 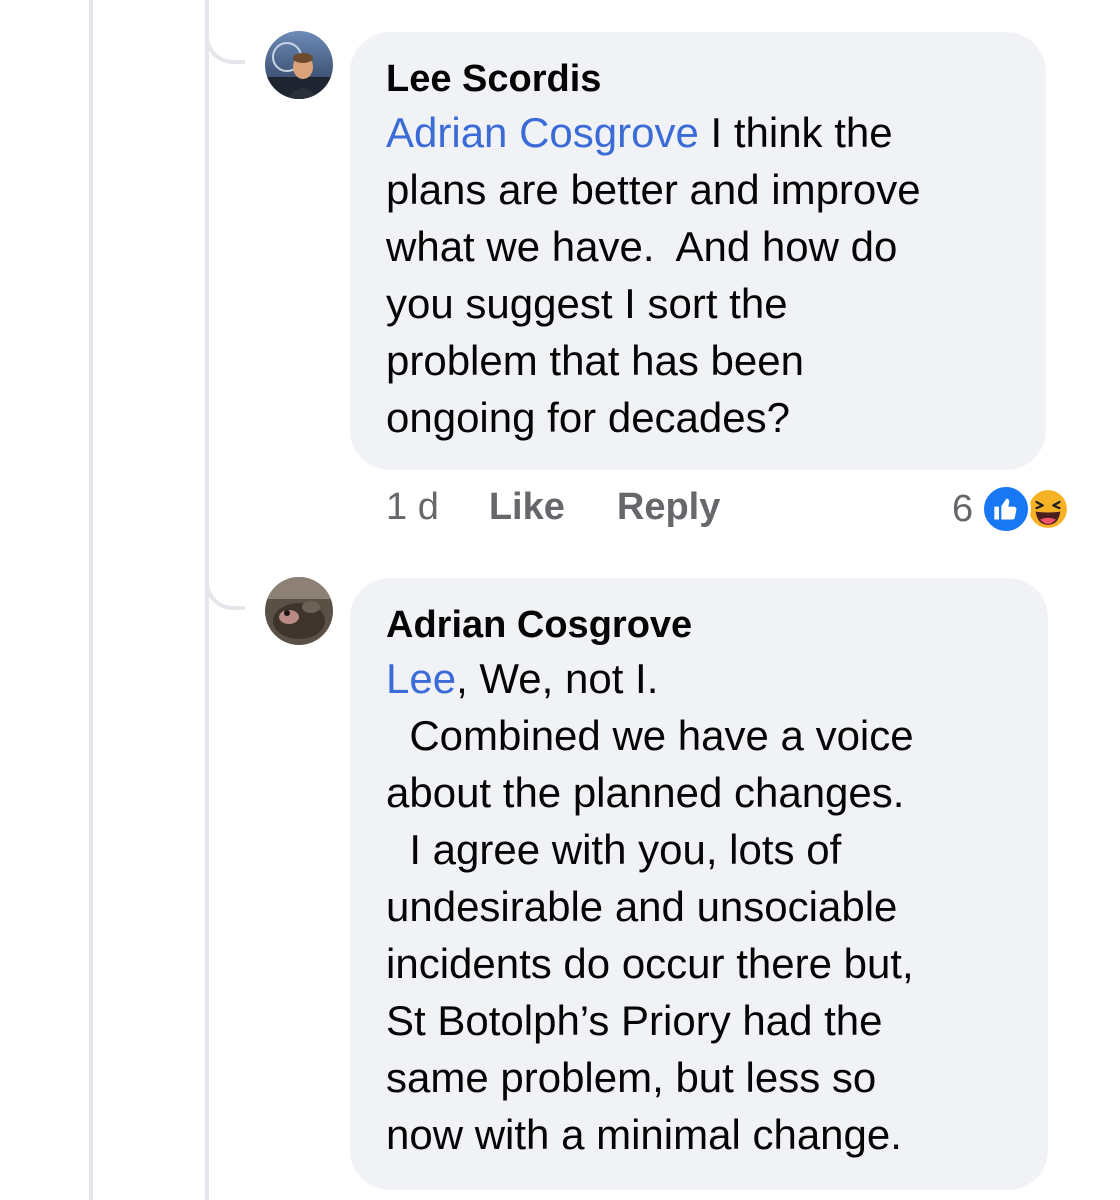 What do you see at coordinates (588, 417) in the screenshot?
I see `comment-line: ongoing for decades?` at bounding box center [588, 417].